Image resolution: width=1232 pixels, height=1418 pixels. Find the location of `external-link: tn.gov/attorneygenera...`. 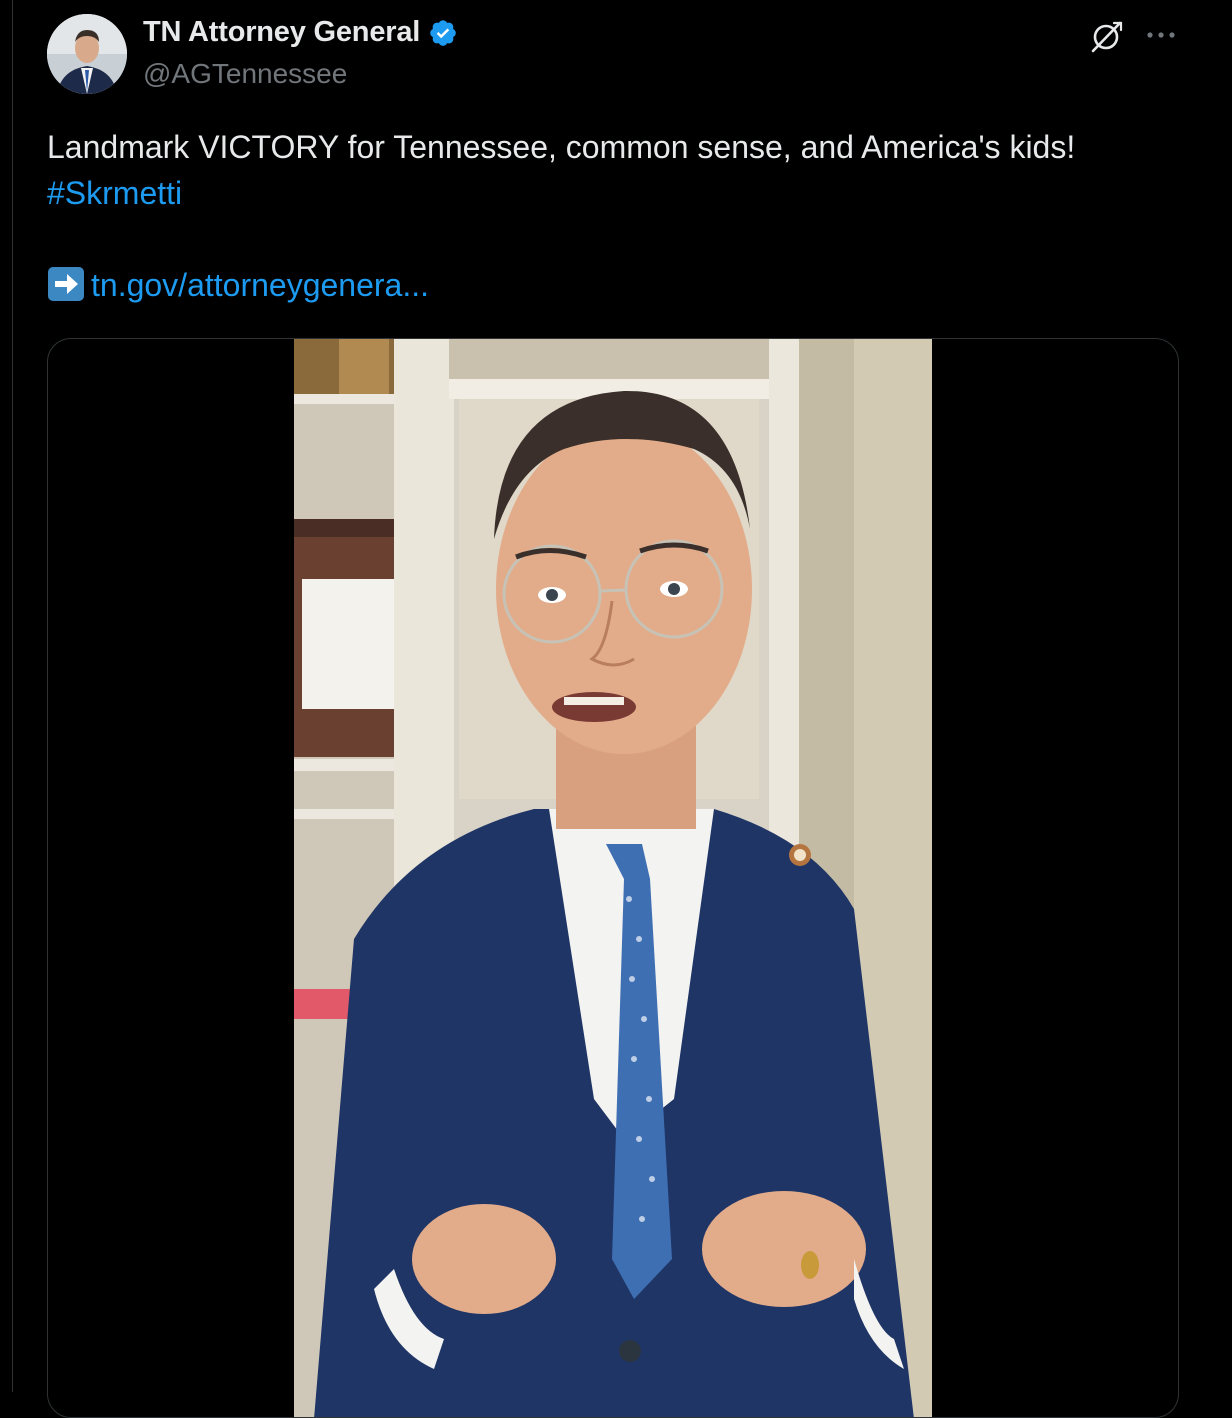

external-link: tn.gov/attorneygenera... is located at coordinates (260, 285).